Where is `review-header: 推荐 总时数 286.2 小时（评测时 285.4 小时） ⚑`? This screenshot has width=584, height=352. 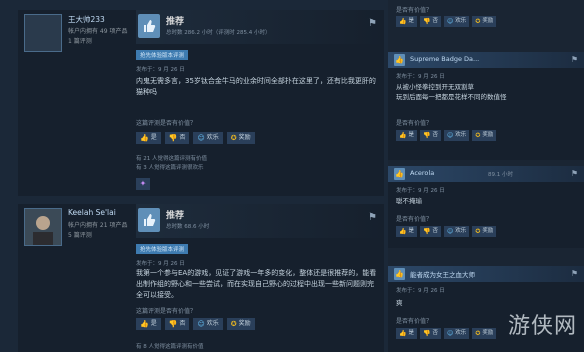 review-header: 推荐 总时数 286.2 小时（评测时 285.4 小时） ⚑ is located at coordinates (260, 27).